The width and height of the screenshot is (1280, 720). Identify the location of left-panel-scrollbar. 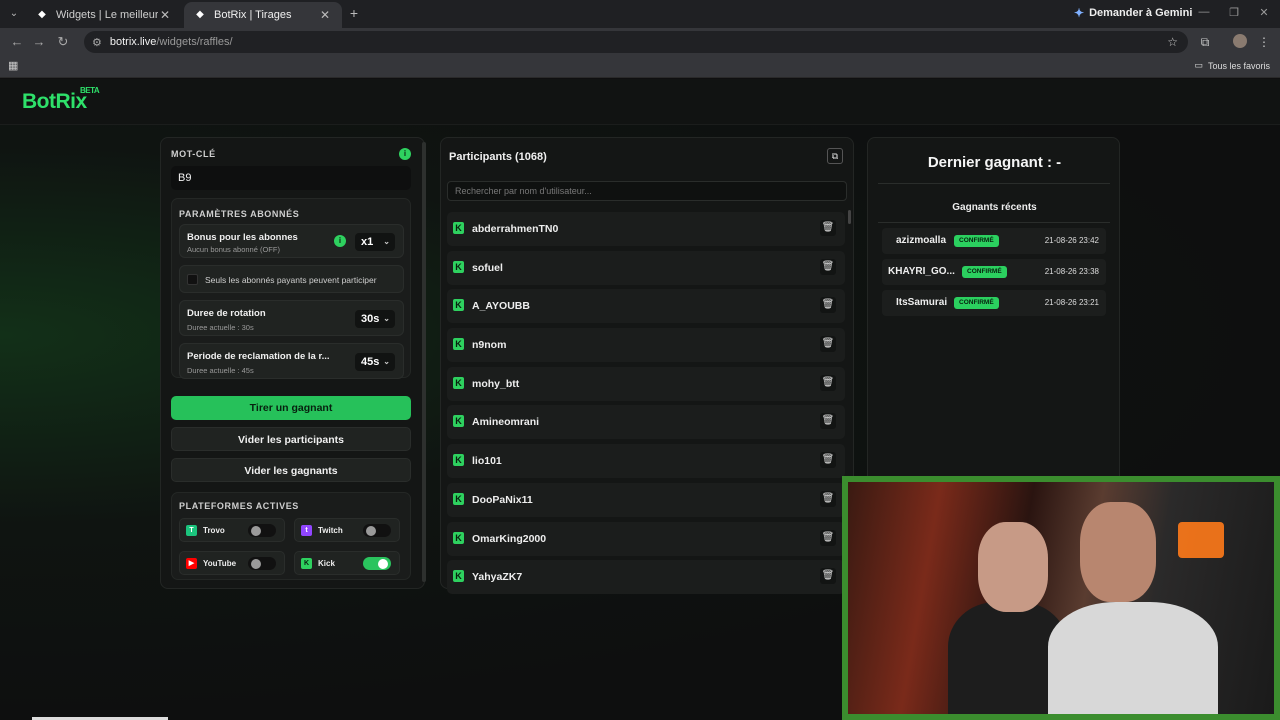
(424, 362).